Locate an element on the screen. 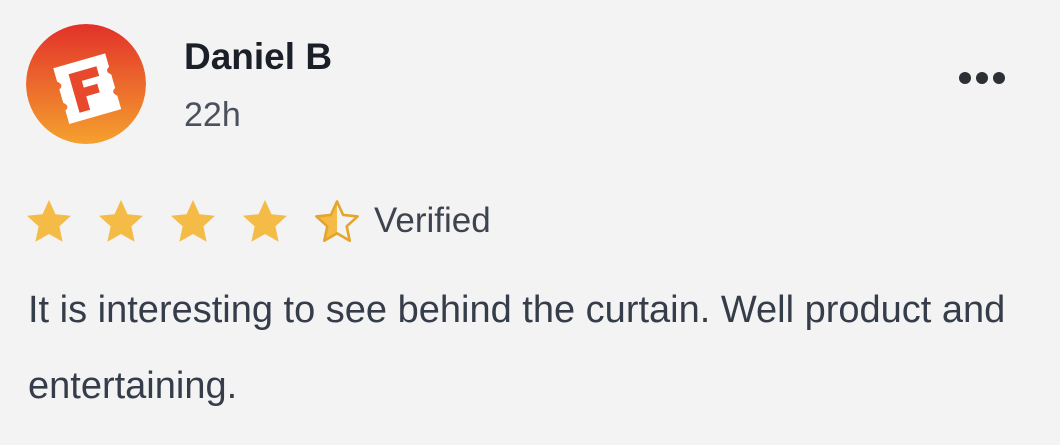  reviewer-name: Daniel B is located at coordinates (258, 56).